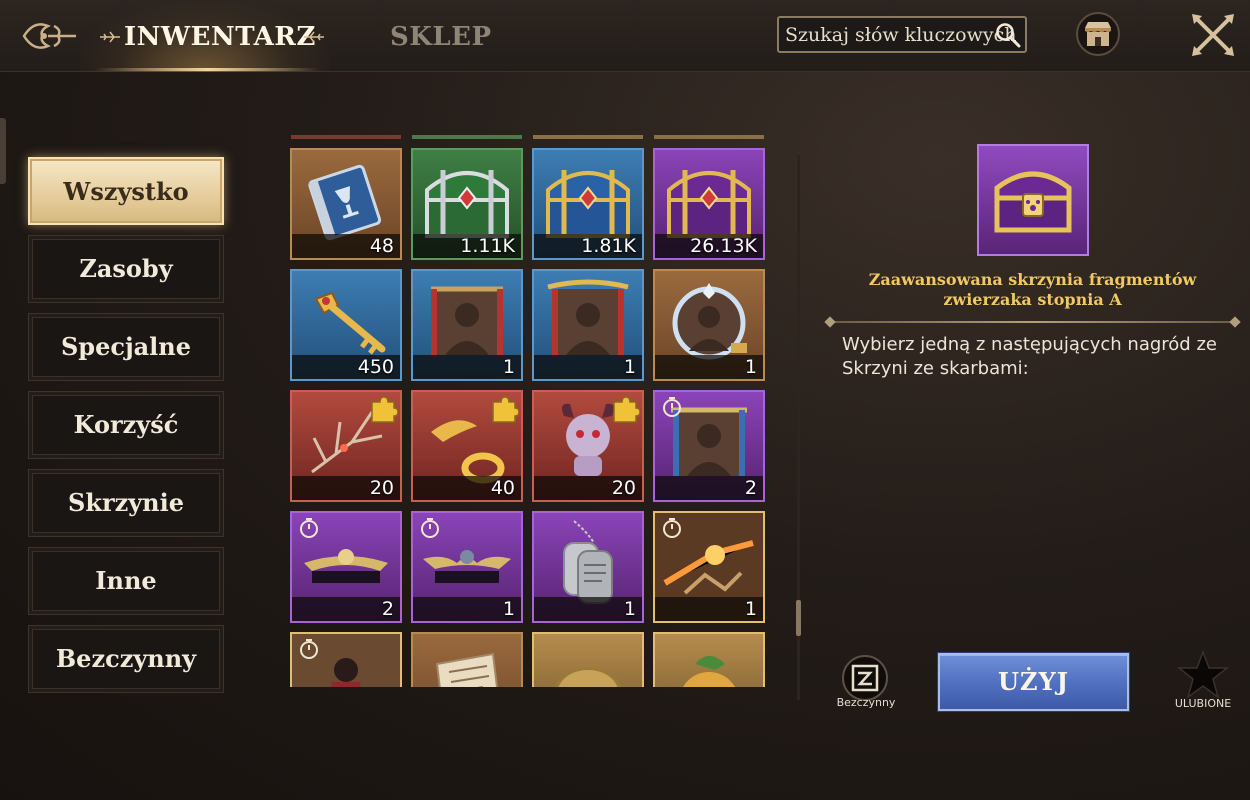 This screenshot has width=1250, height=800. What do you see at coordinates (1203, 703) in the screenshot?
I see `favorite-label: ULUBIONE` at bounding box center [1203, 703].